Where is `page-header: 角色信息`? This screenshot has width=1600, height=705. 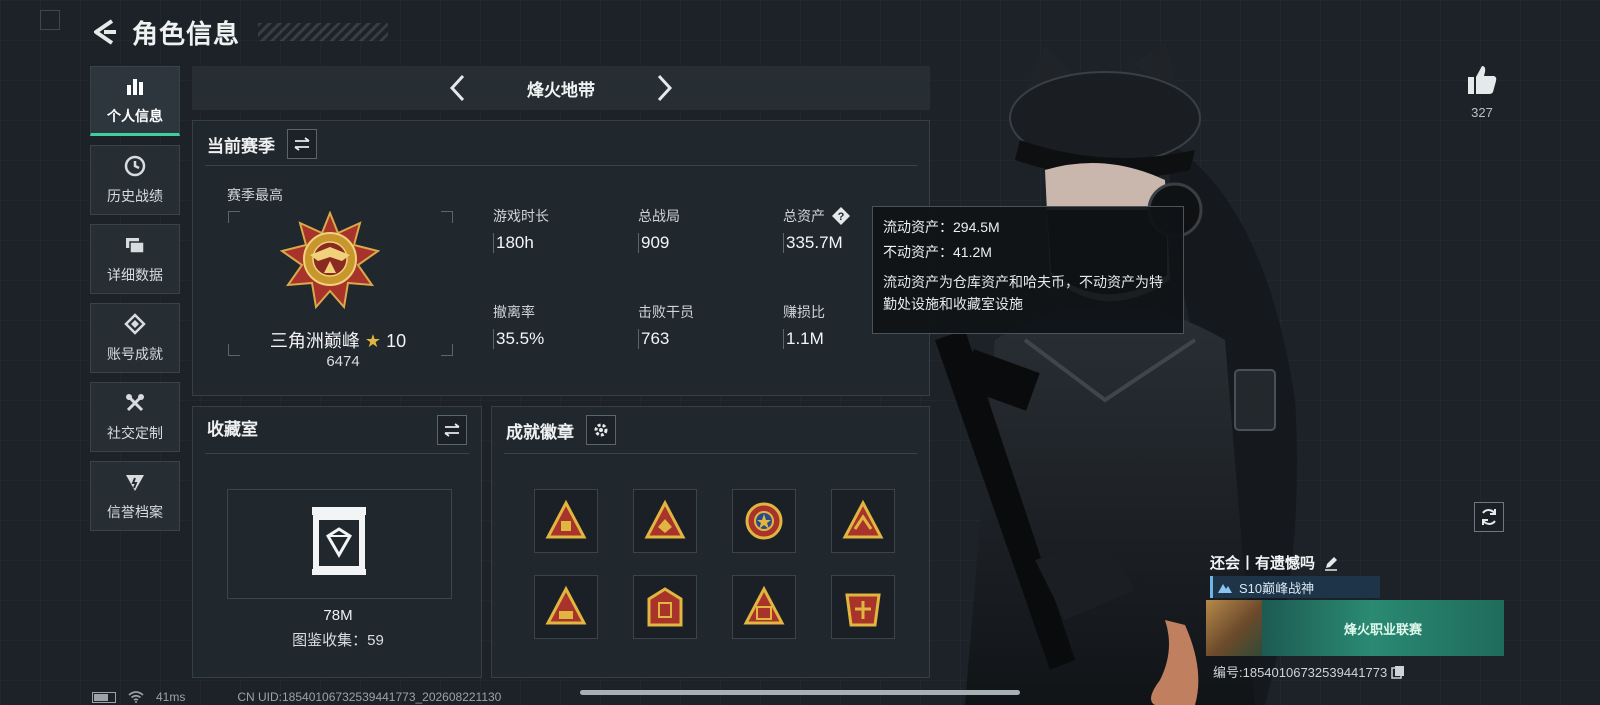 page-header: 角色信息 is located at coordinates (239, 32).